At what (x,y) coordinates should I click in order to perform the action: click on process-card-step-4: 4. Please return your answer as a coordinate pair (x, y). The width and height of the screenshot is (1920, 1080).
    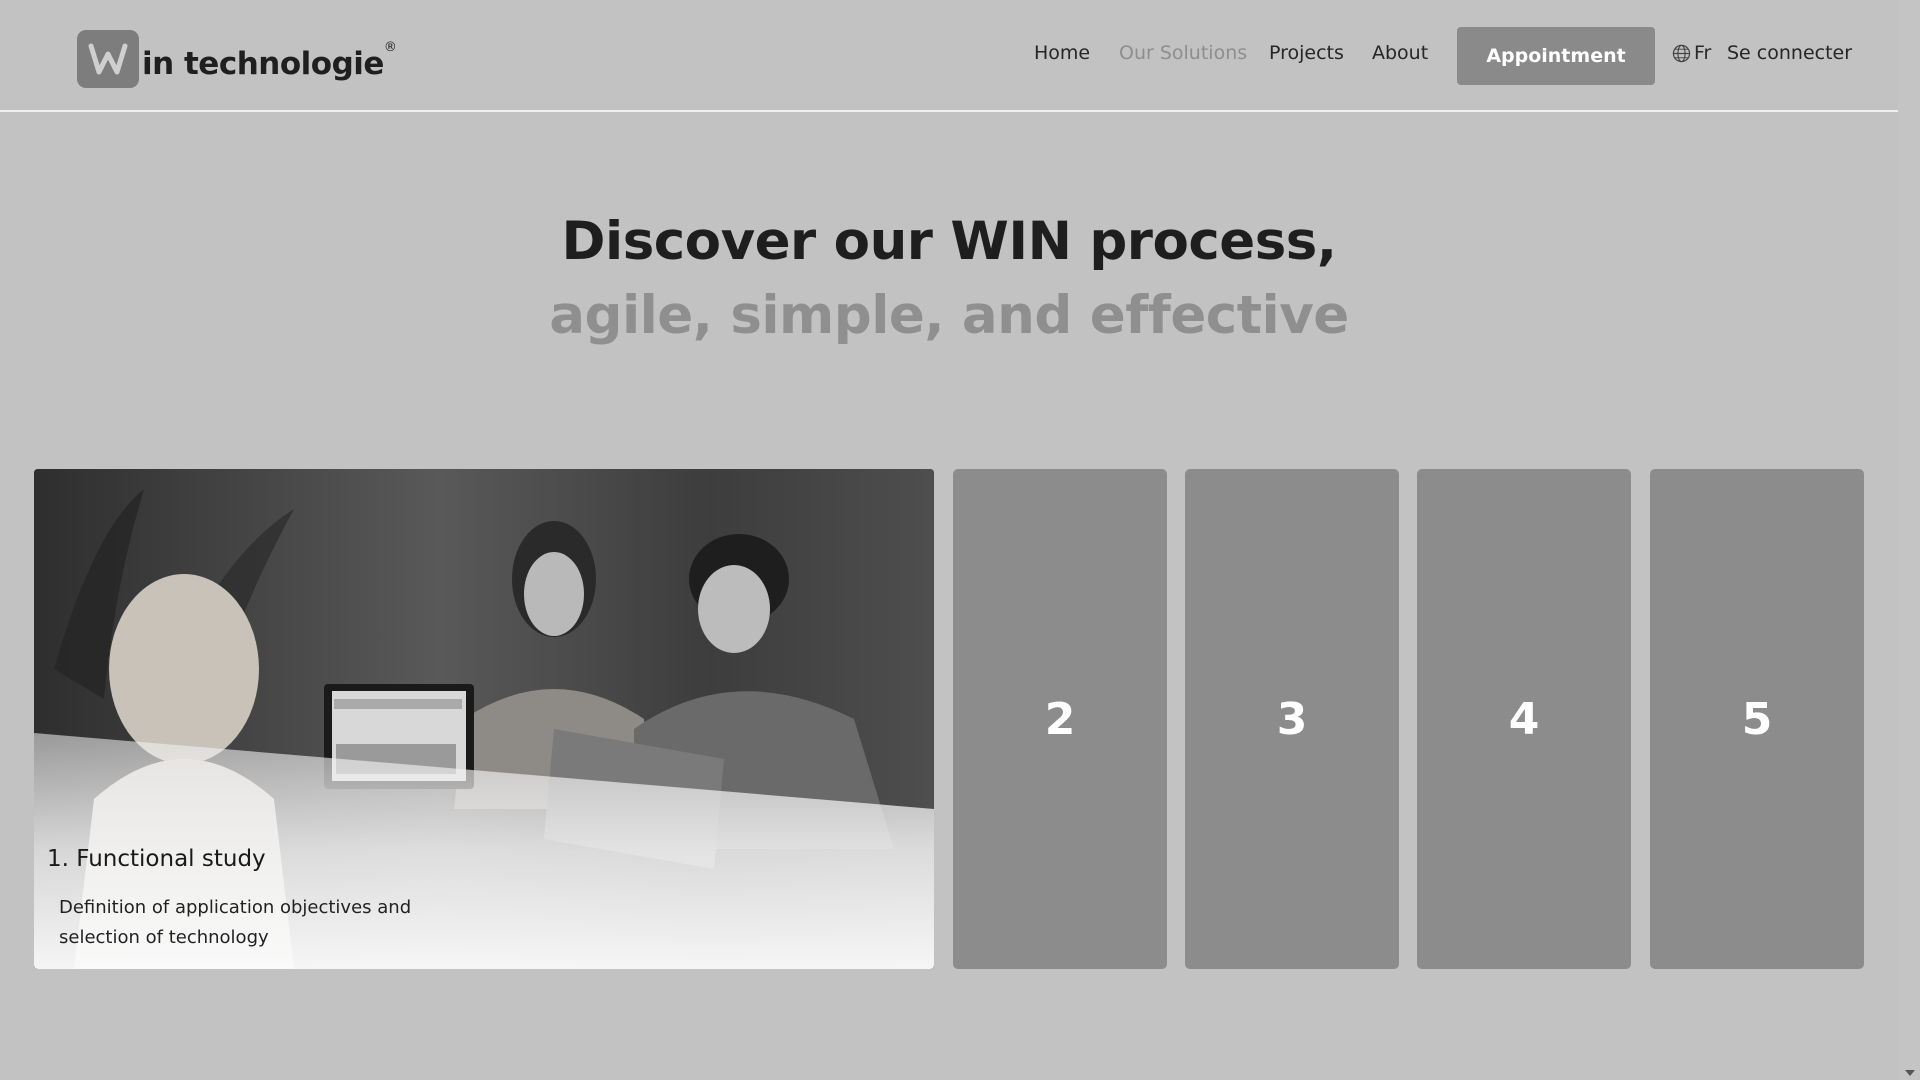
    Looking at the image, I should click on (1524, 719).